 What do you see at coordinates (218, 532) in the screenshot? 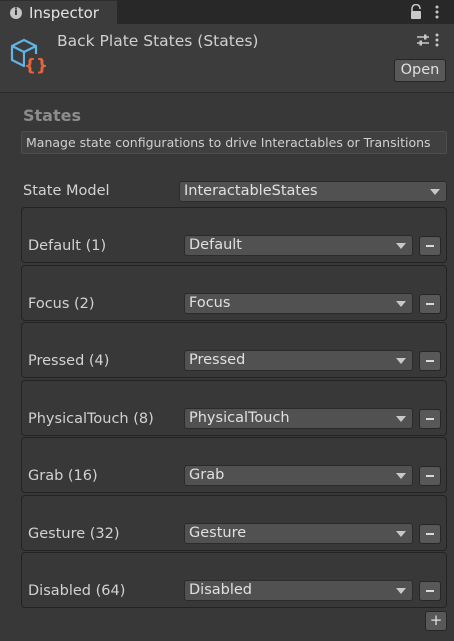
I see `state-value: Gesture` at bounding box center [218, 532].